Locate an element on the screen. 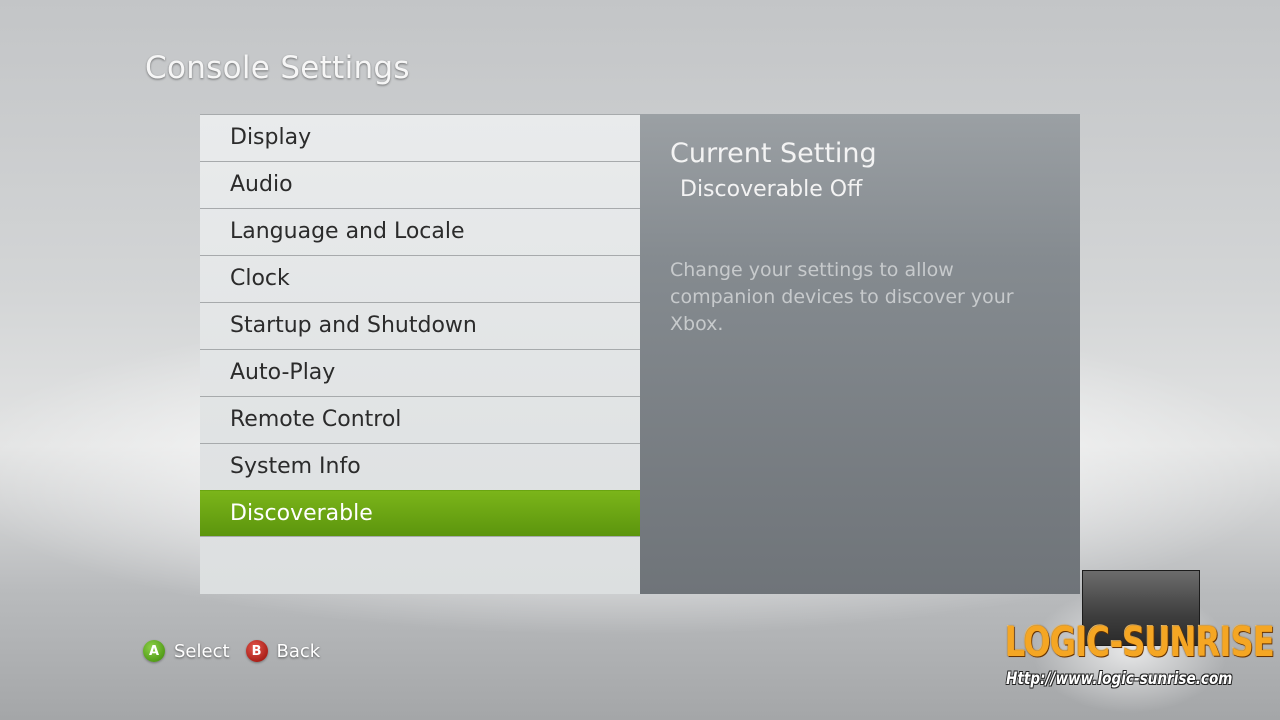  back-hint: B Back is located at coordinates (283, 651).